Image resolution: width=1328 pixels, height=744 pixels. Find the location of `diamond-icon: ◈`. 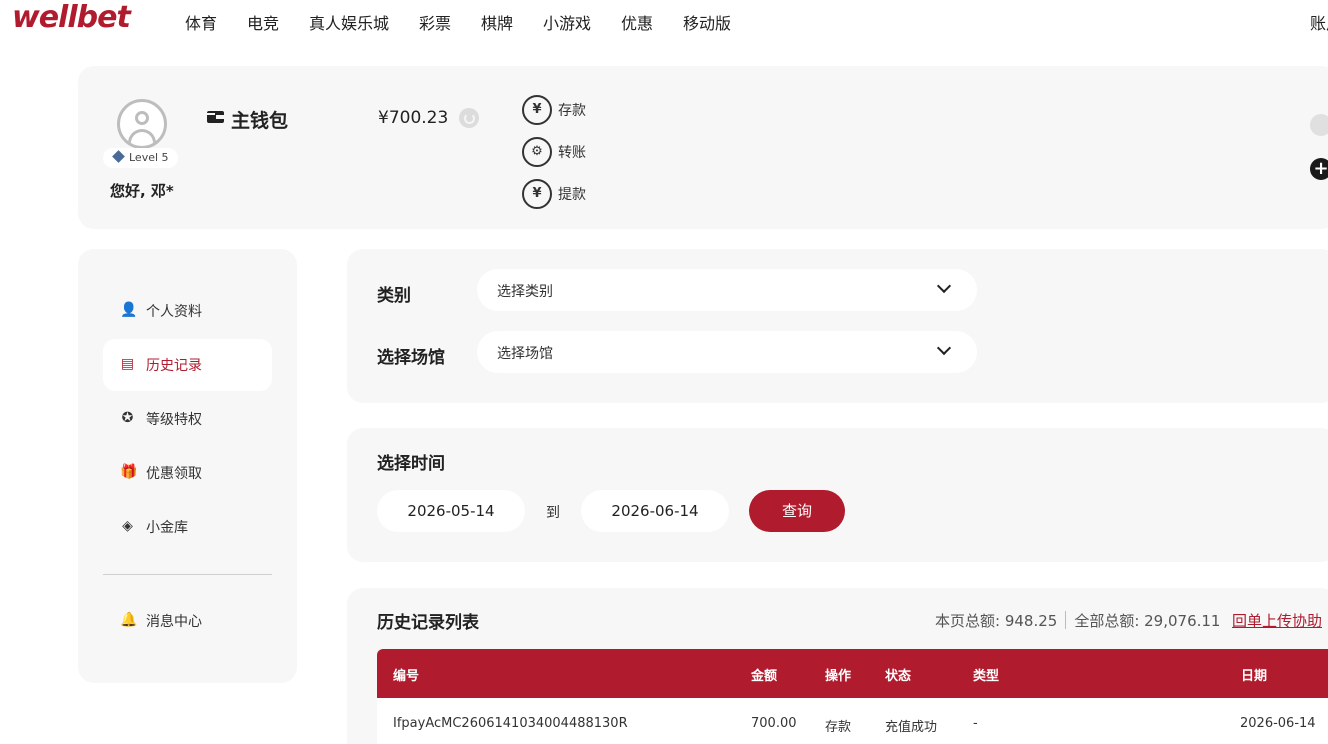

diamond-icon: ◈ is located at coordinates (127, 526).